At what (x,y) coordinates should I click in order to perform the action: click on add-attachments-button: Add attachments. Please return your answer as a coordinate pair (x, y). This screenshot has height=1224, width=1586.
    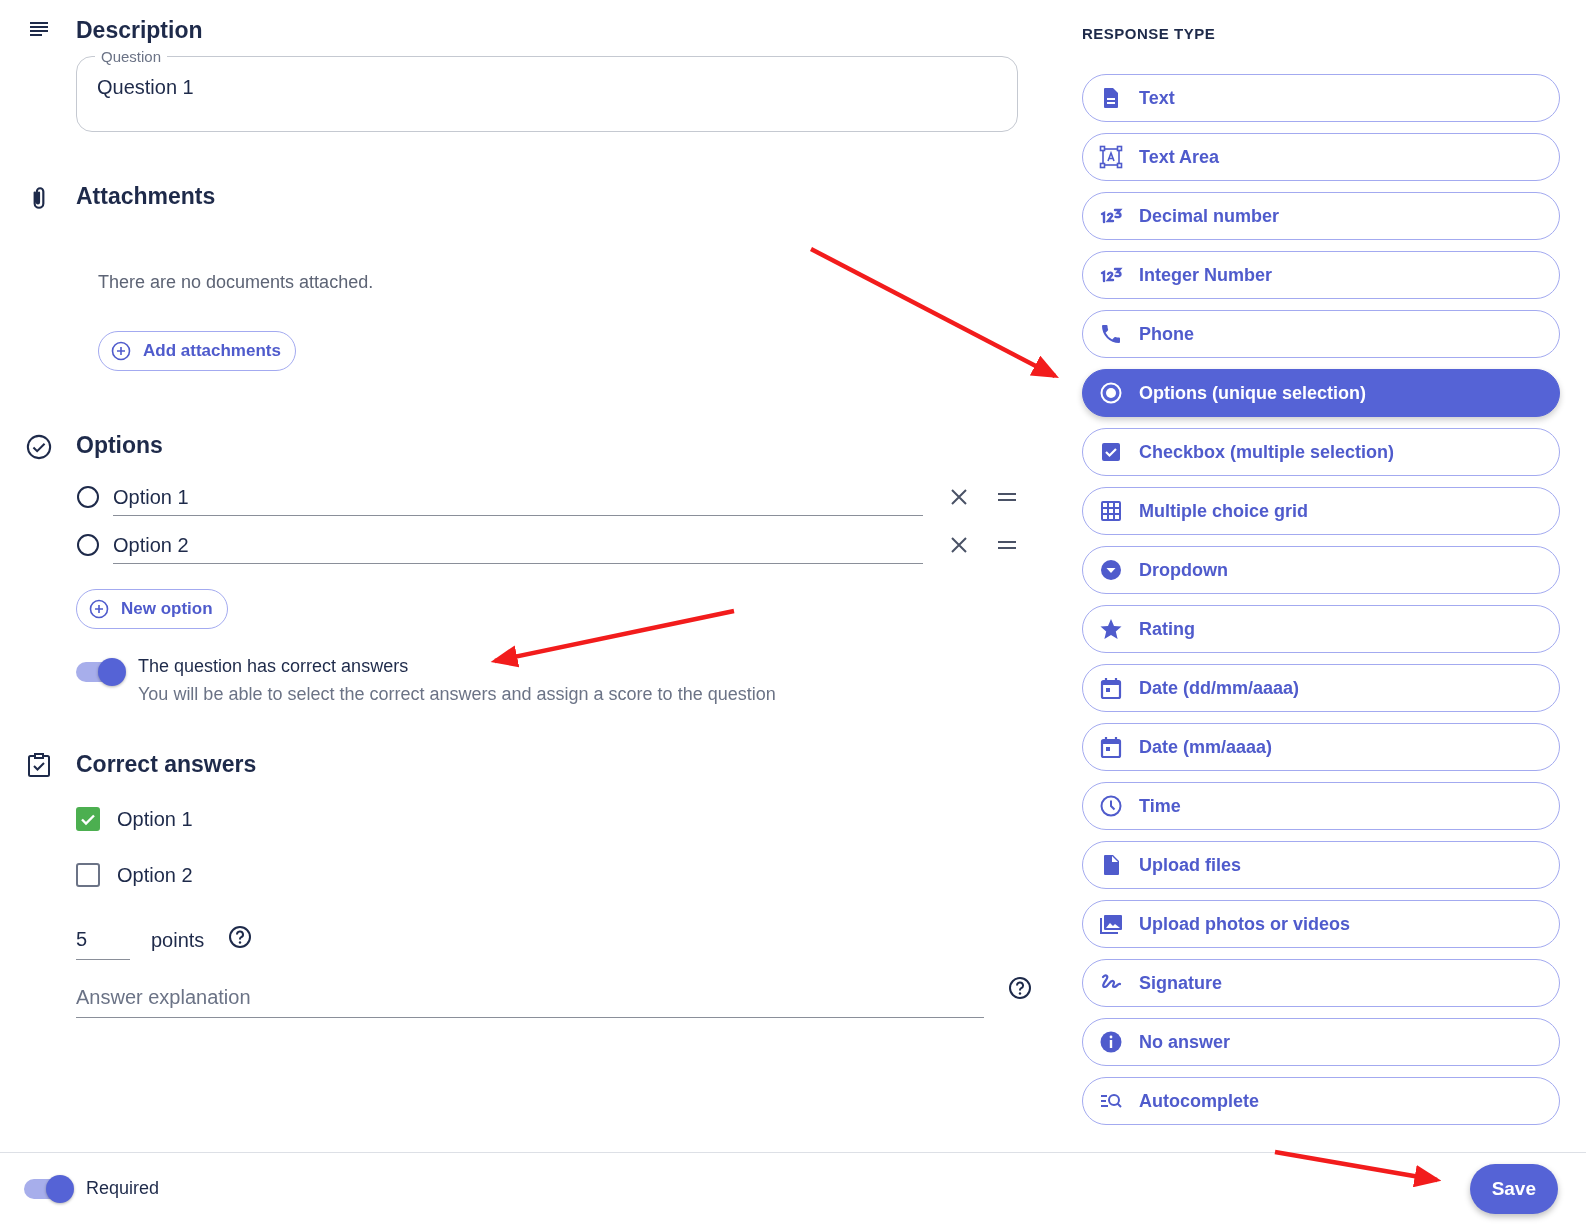
    Looking at the image, I should click on (197, 351).